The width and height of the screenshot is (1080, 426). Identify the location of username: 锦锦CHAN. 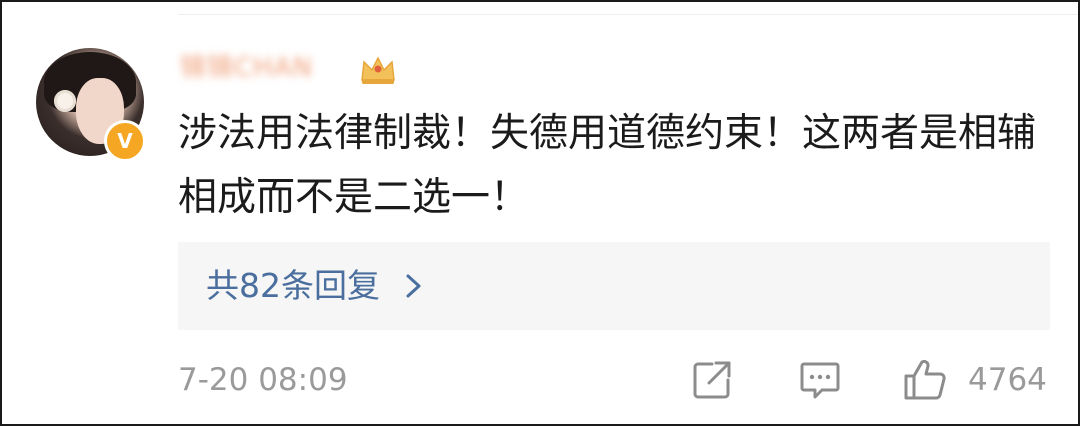
(246, 68).